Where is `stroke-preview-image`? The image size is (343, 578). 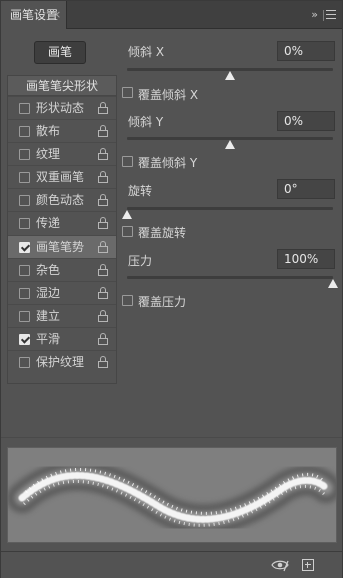 stroke-preview-image is located at coordinates (172, 497).